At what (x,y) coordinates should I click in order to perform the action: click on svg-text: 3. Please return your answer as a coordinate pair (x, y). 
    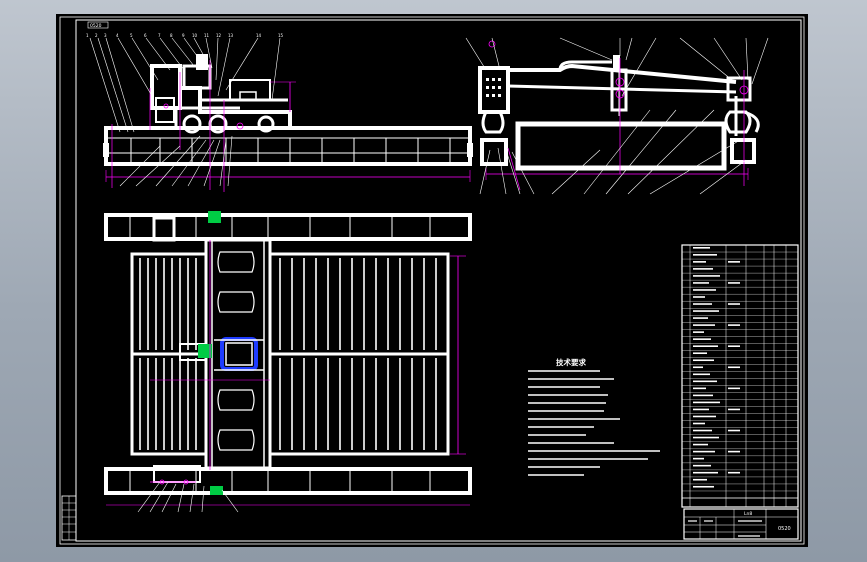
    Looking at the image, I should click on (105, 35).